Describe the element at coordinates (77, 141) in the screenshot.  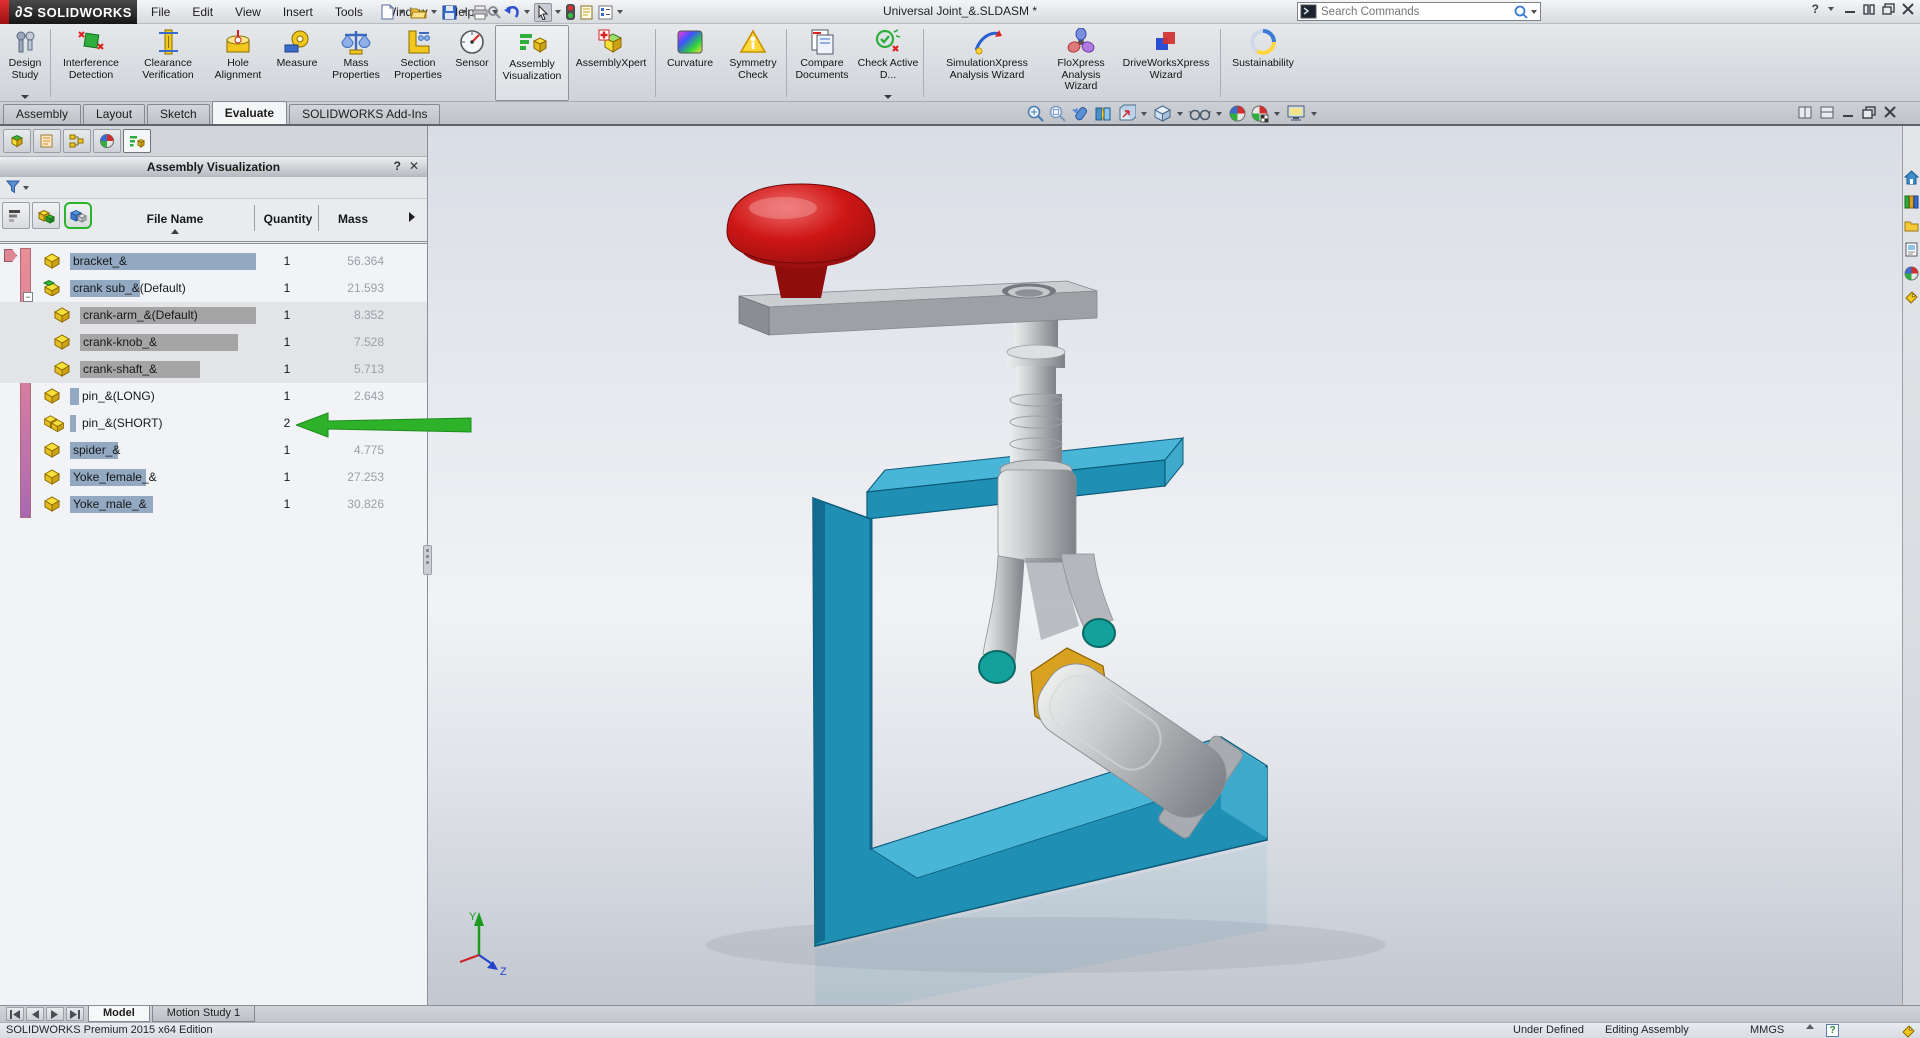
I see `configuration-manager-tab` at that location.